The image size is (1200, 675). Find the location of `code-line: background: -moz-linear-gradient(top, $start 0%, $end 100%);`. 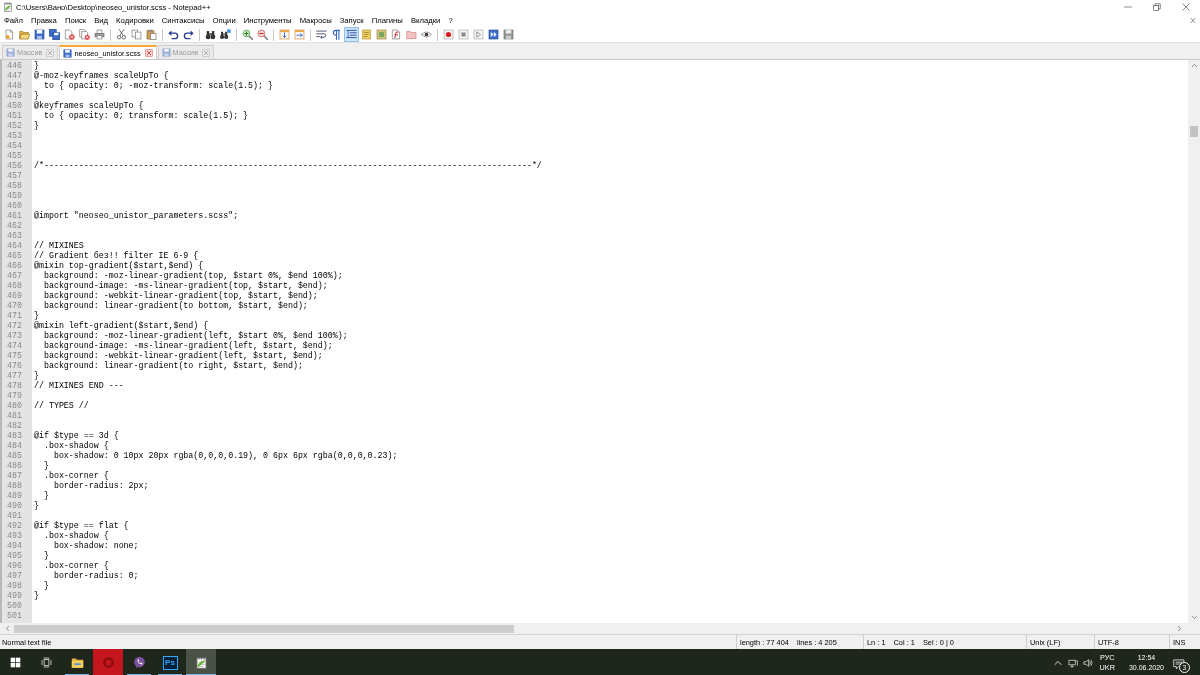

code-line: background: -moz-linear-gradient(top, $start 0%, $end 100%); is located at coordinates (192, 275).